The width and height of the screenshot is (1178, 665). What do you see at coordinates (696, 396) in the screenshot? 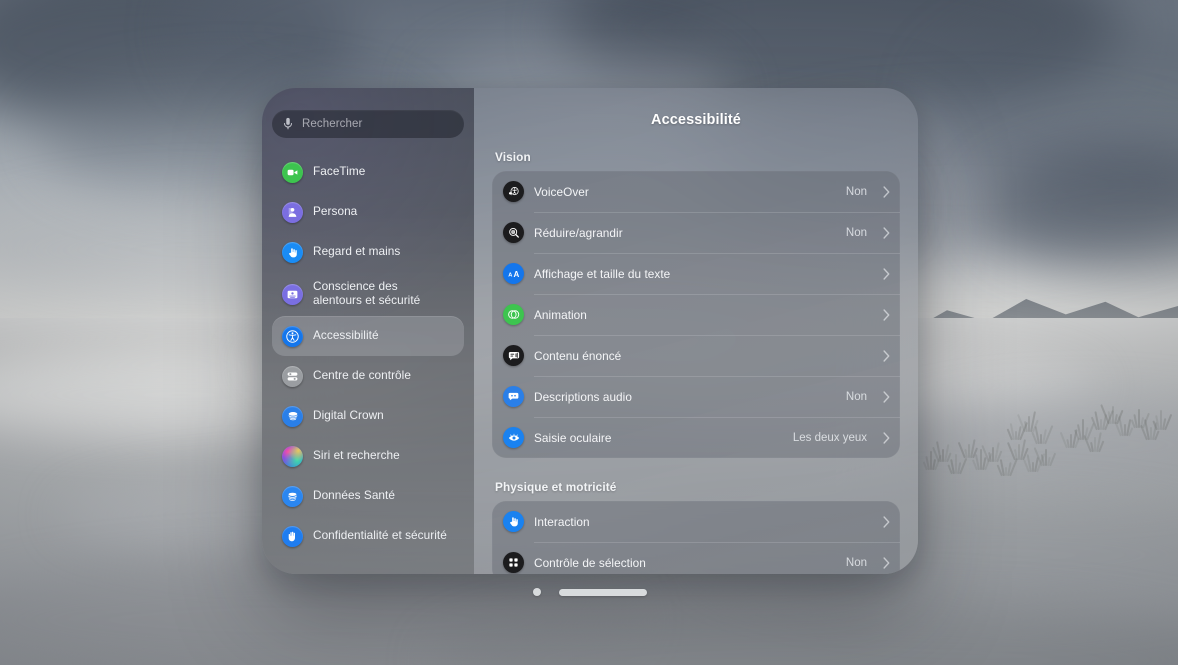
I see `settings-row: Descriptions audio Non` at bounding box center [696, 396].